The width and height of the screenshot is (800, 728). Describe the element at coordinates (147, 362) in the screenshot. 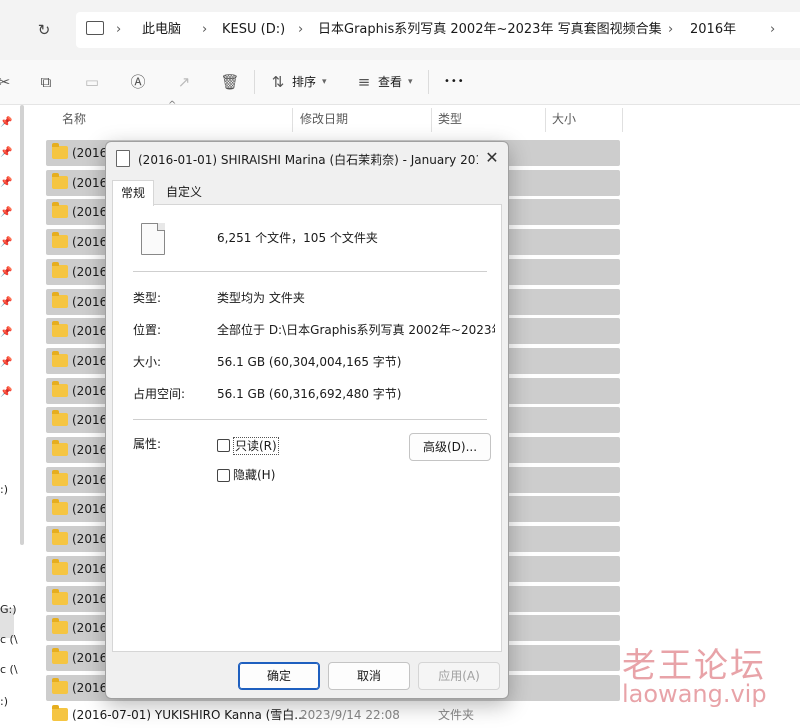

I see `size-label: 大小:` at that location.